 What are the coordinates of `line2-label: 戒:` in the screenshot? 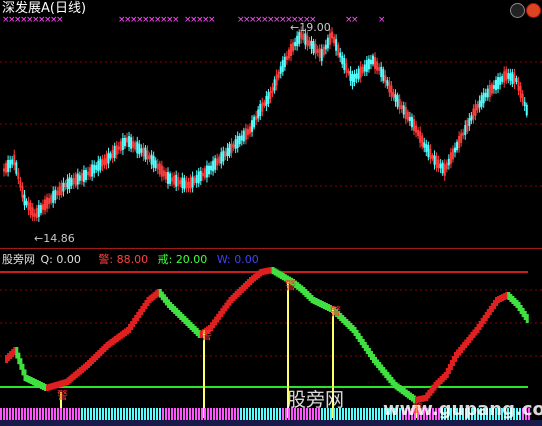 It's located at (165, 259).